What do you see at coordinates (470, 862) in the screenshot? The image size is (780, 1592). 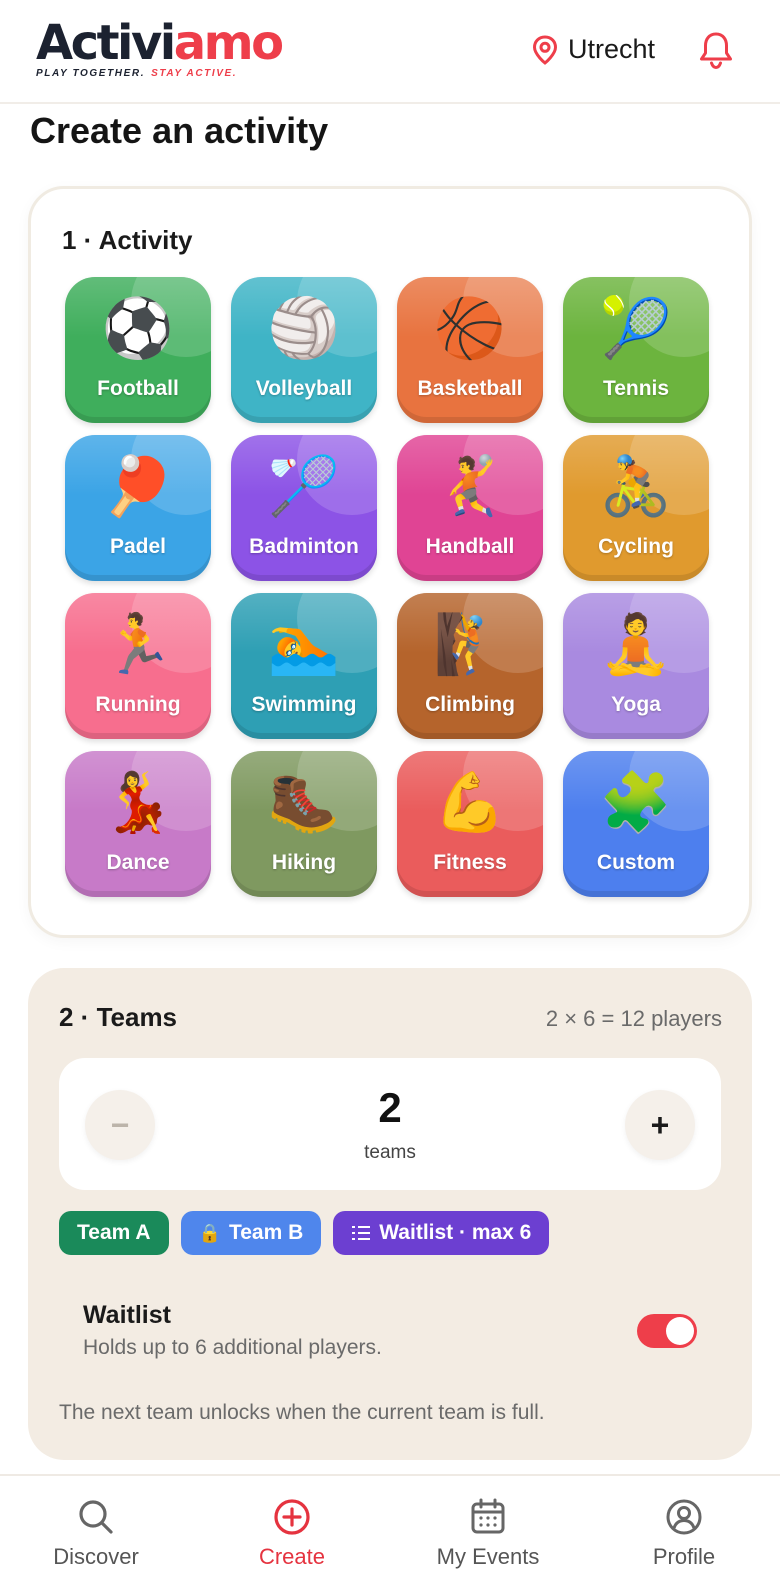 I see `activity-tile-label: Fitness` at bounding box center [470, 862].